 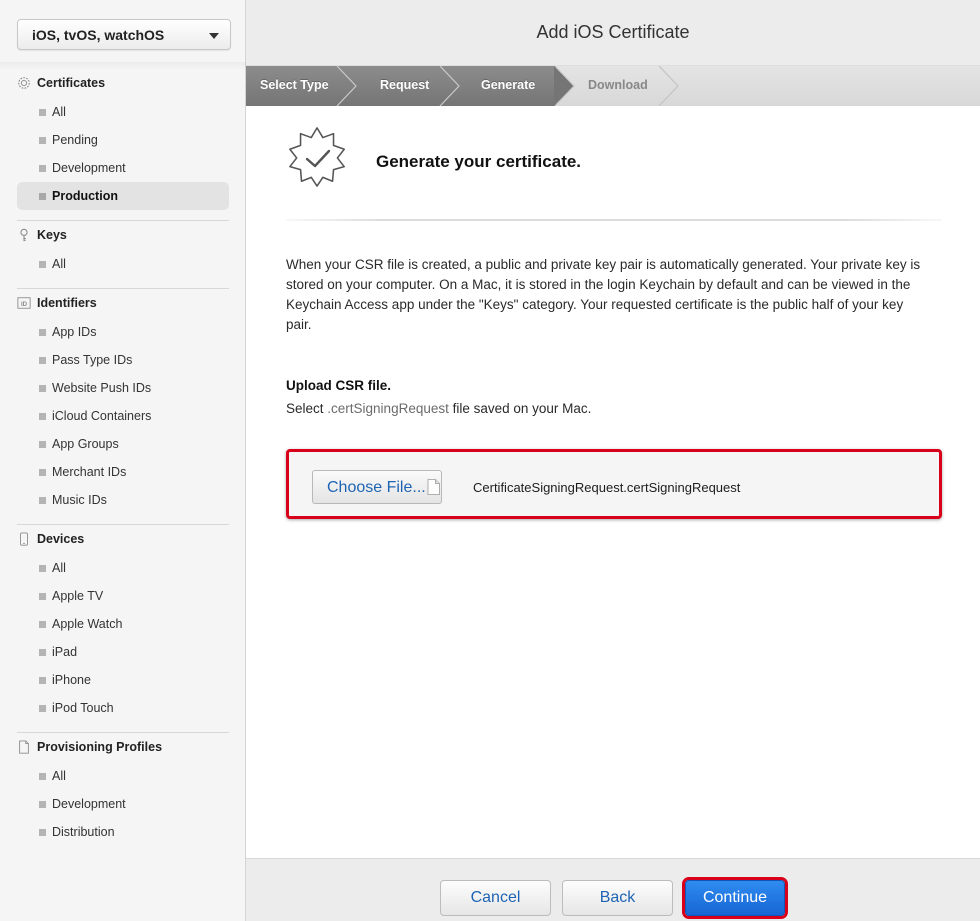 I want to click on sidebar-item-certificates-development: Development, so click(x=123, y=168).